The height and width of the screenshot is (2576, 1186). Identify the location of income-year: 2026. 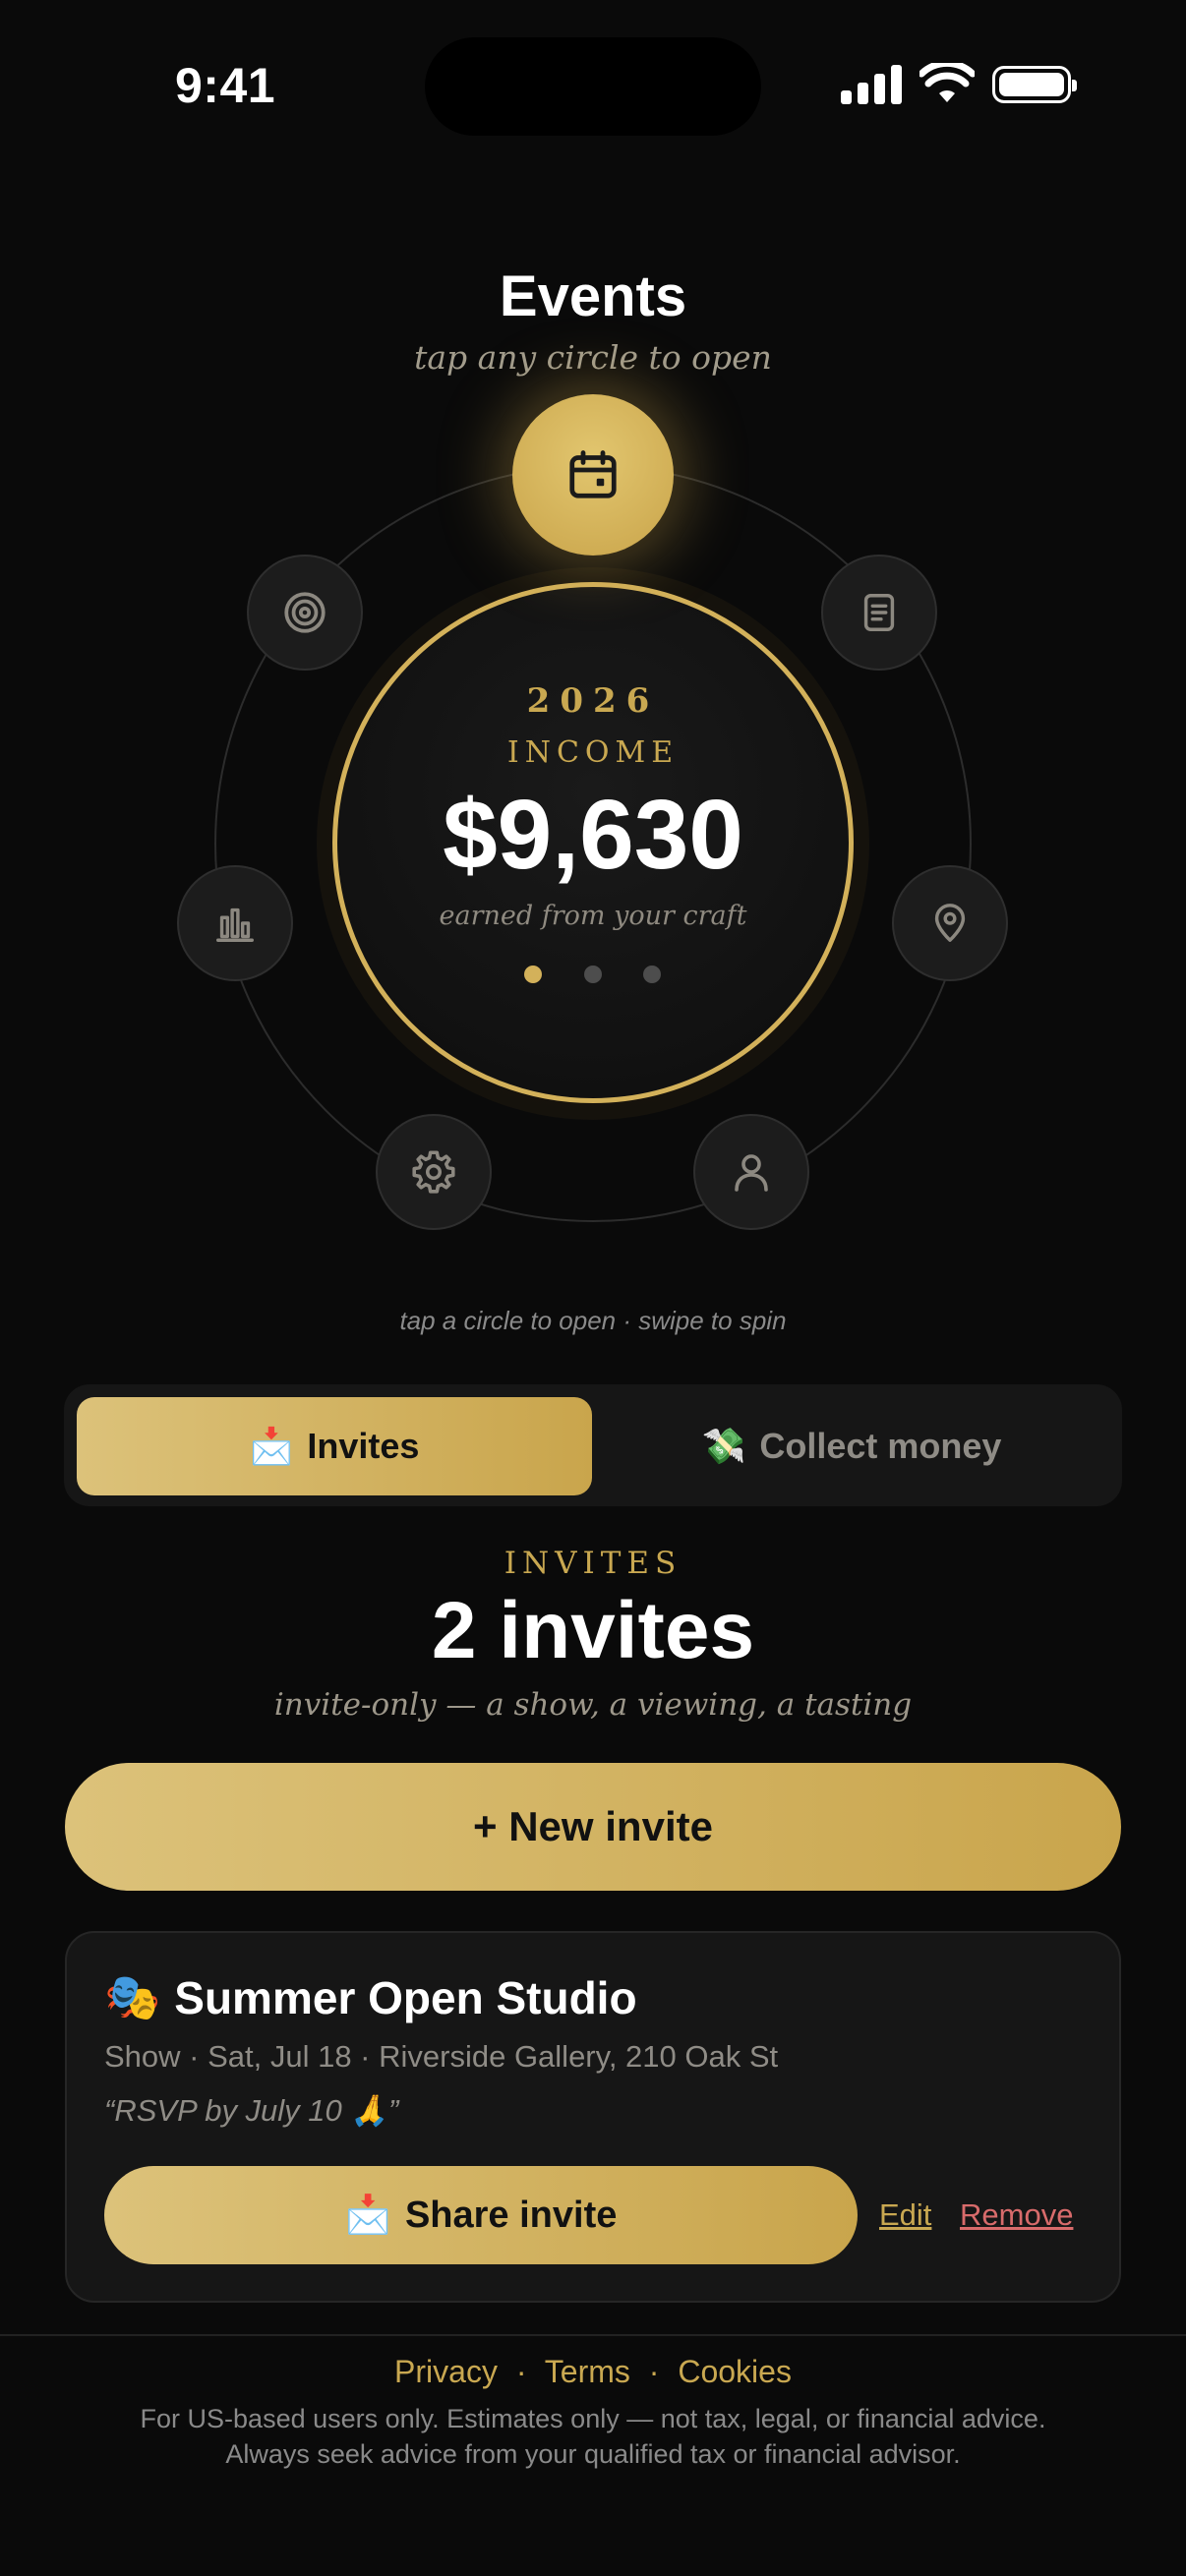
(593, 701).